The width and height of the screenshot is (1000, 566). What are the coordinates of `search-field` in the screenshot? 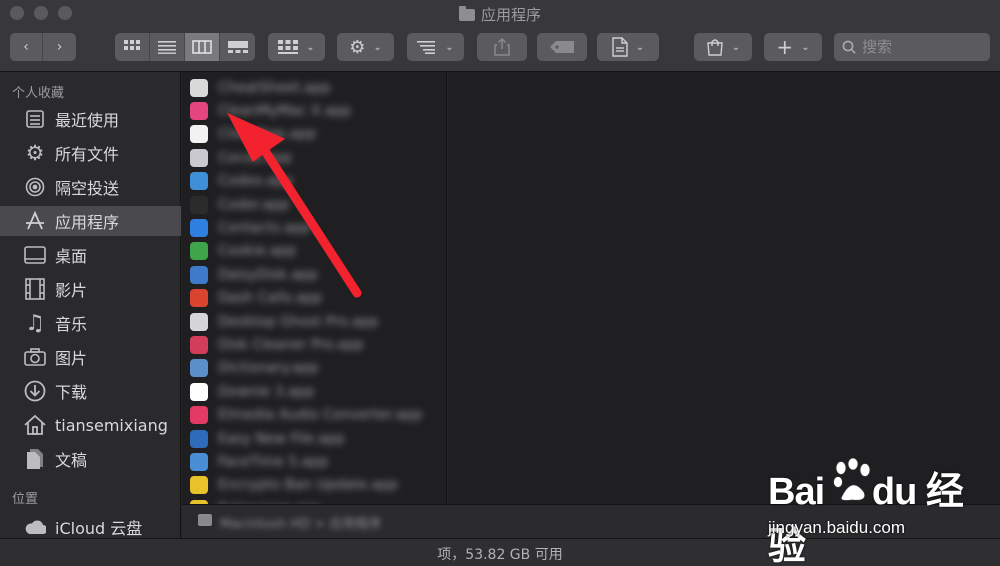 It's located at (912, 47).